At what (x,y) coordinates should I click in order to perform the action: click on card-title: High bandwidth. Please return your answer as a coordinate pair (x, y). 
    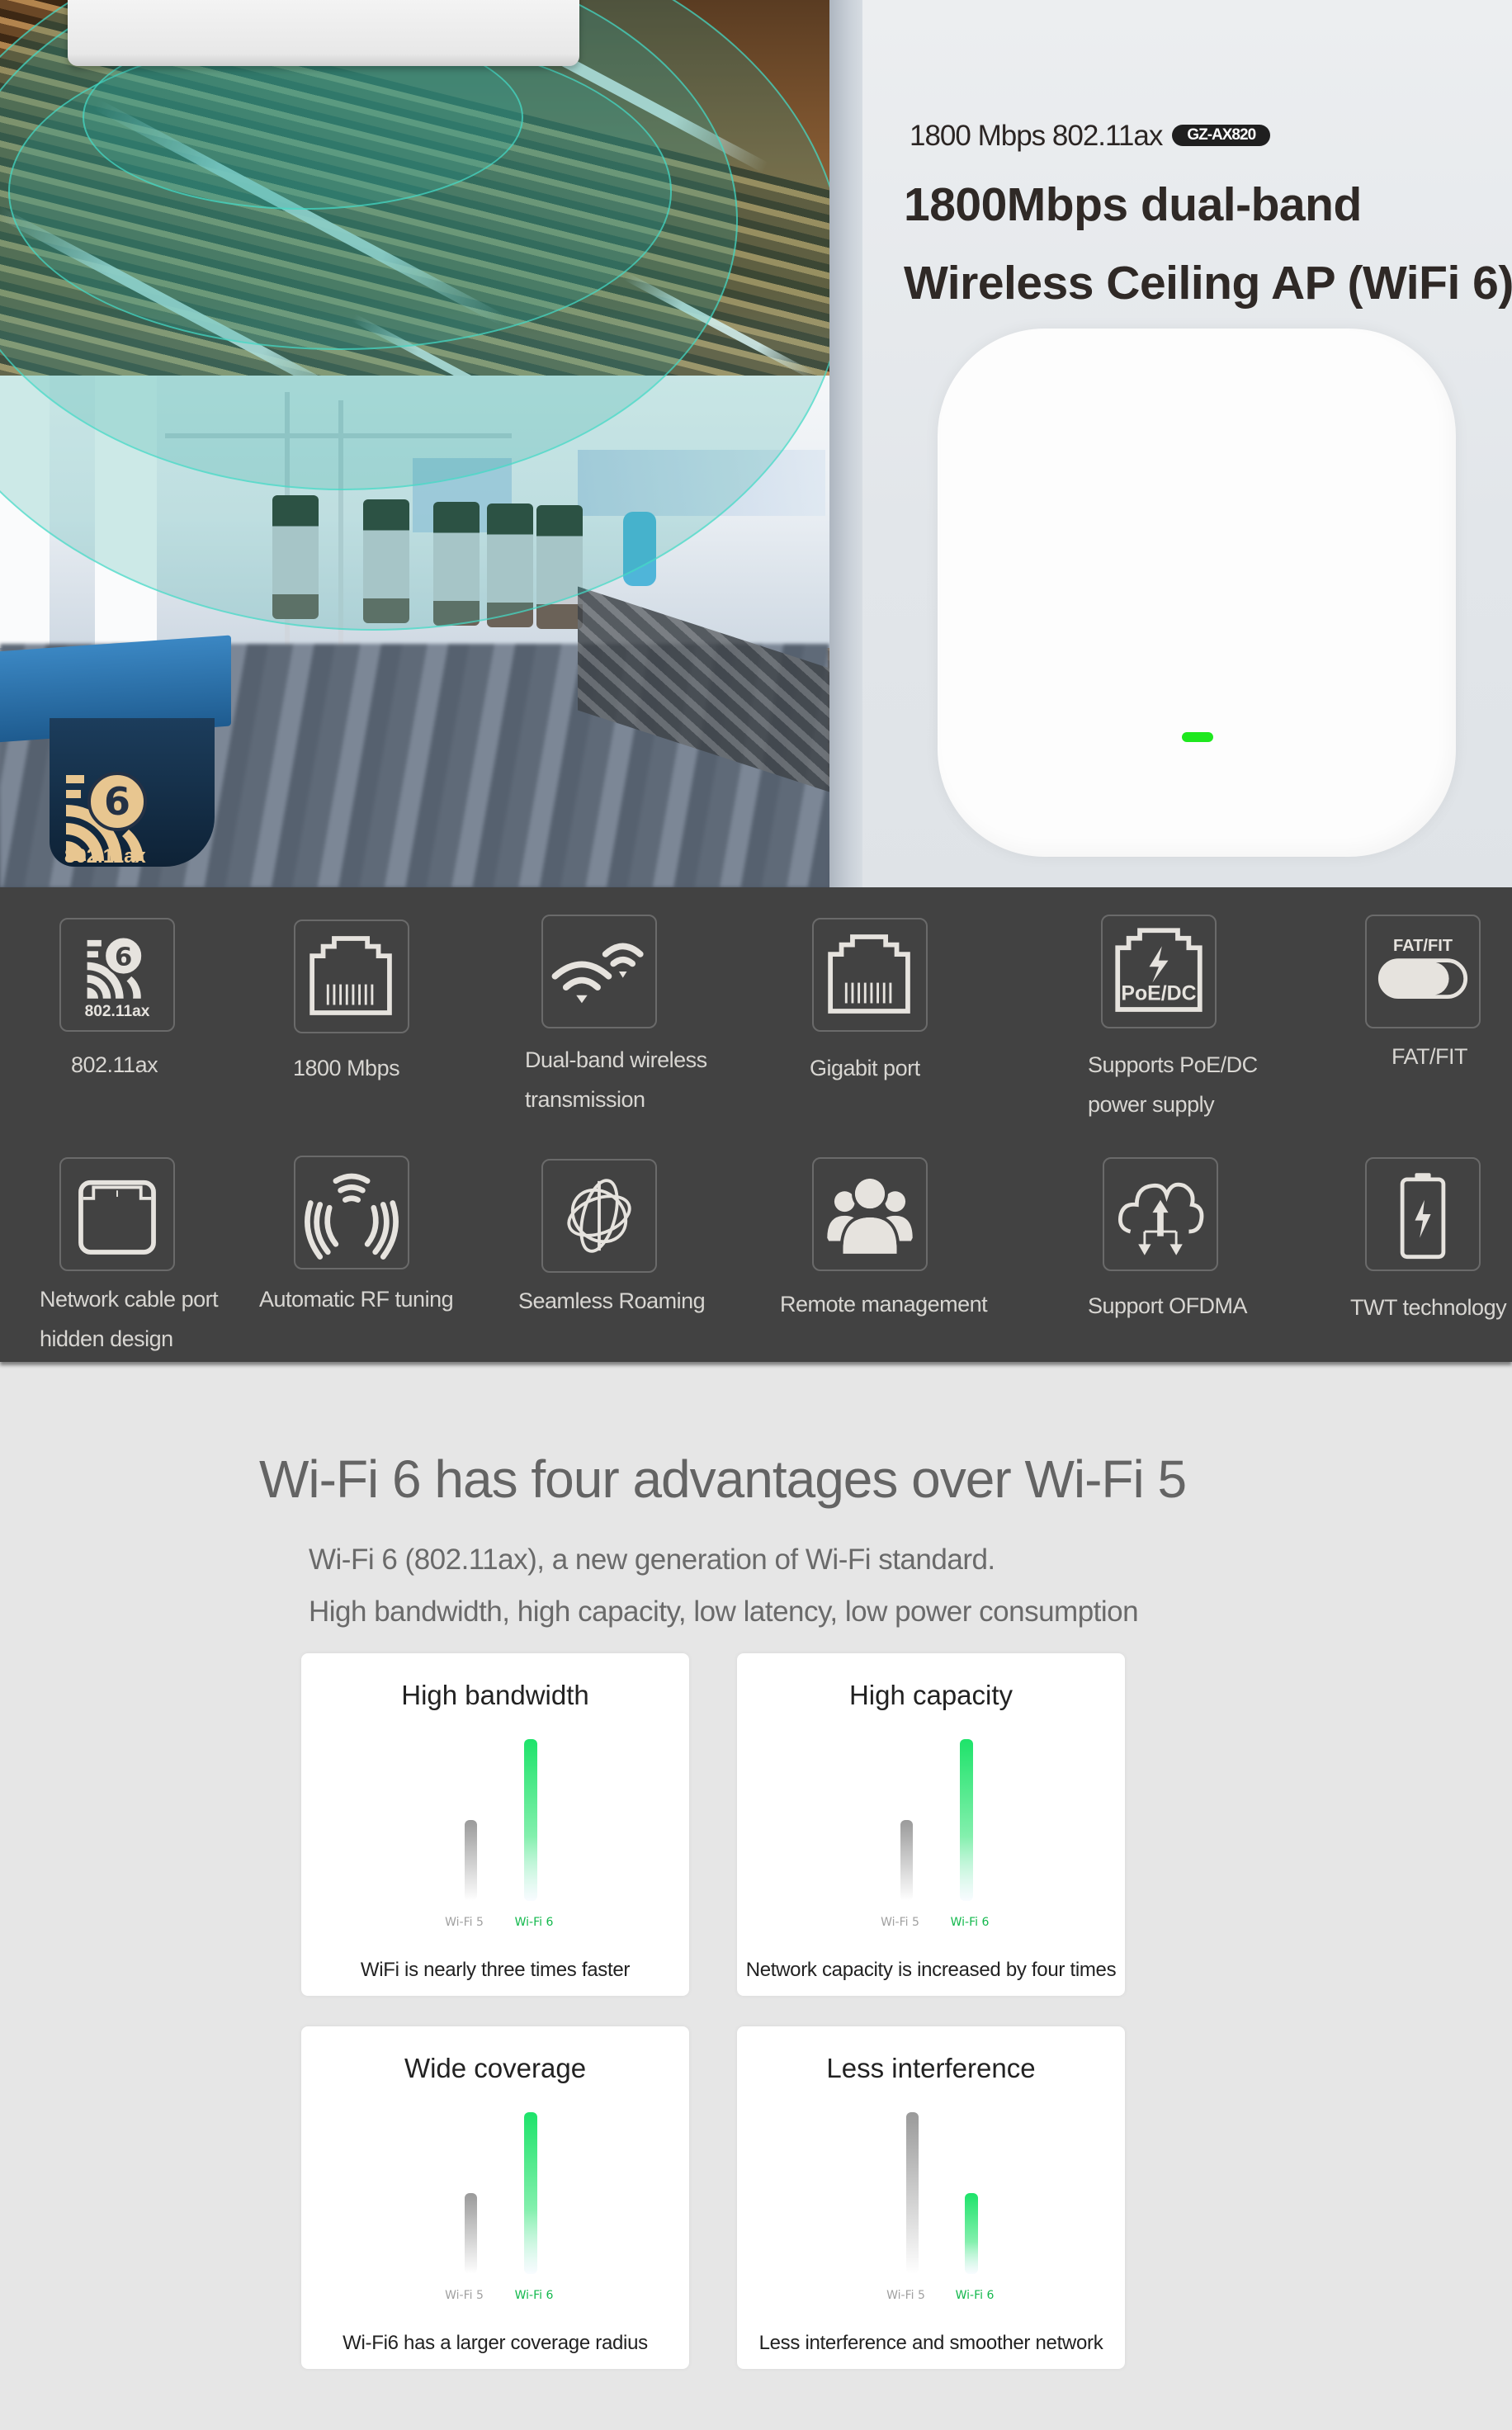
    Looking at the image, I should click on (495, 1695).